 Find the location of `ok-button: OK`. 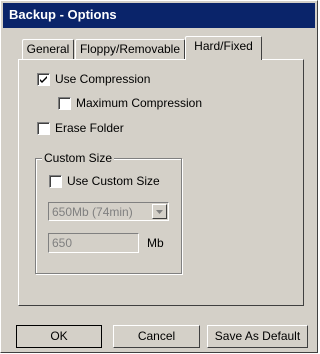

ok-button: OK is located at coordinates (59, 336).